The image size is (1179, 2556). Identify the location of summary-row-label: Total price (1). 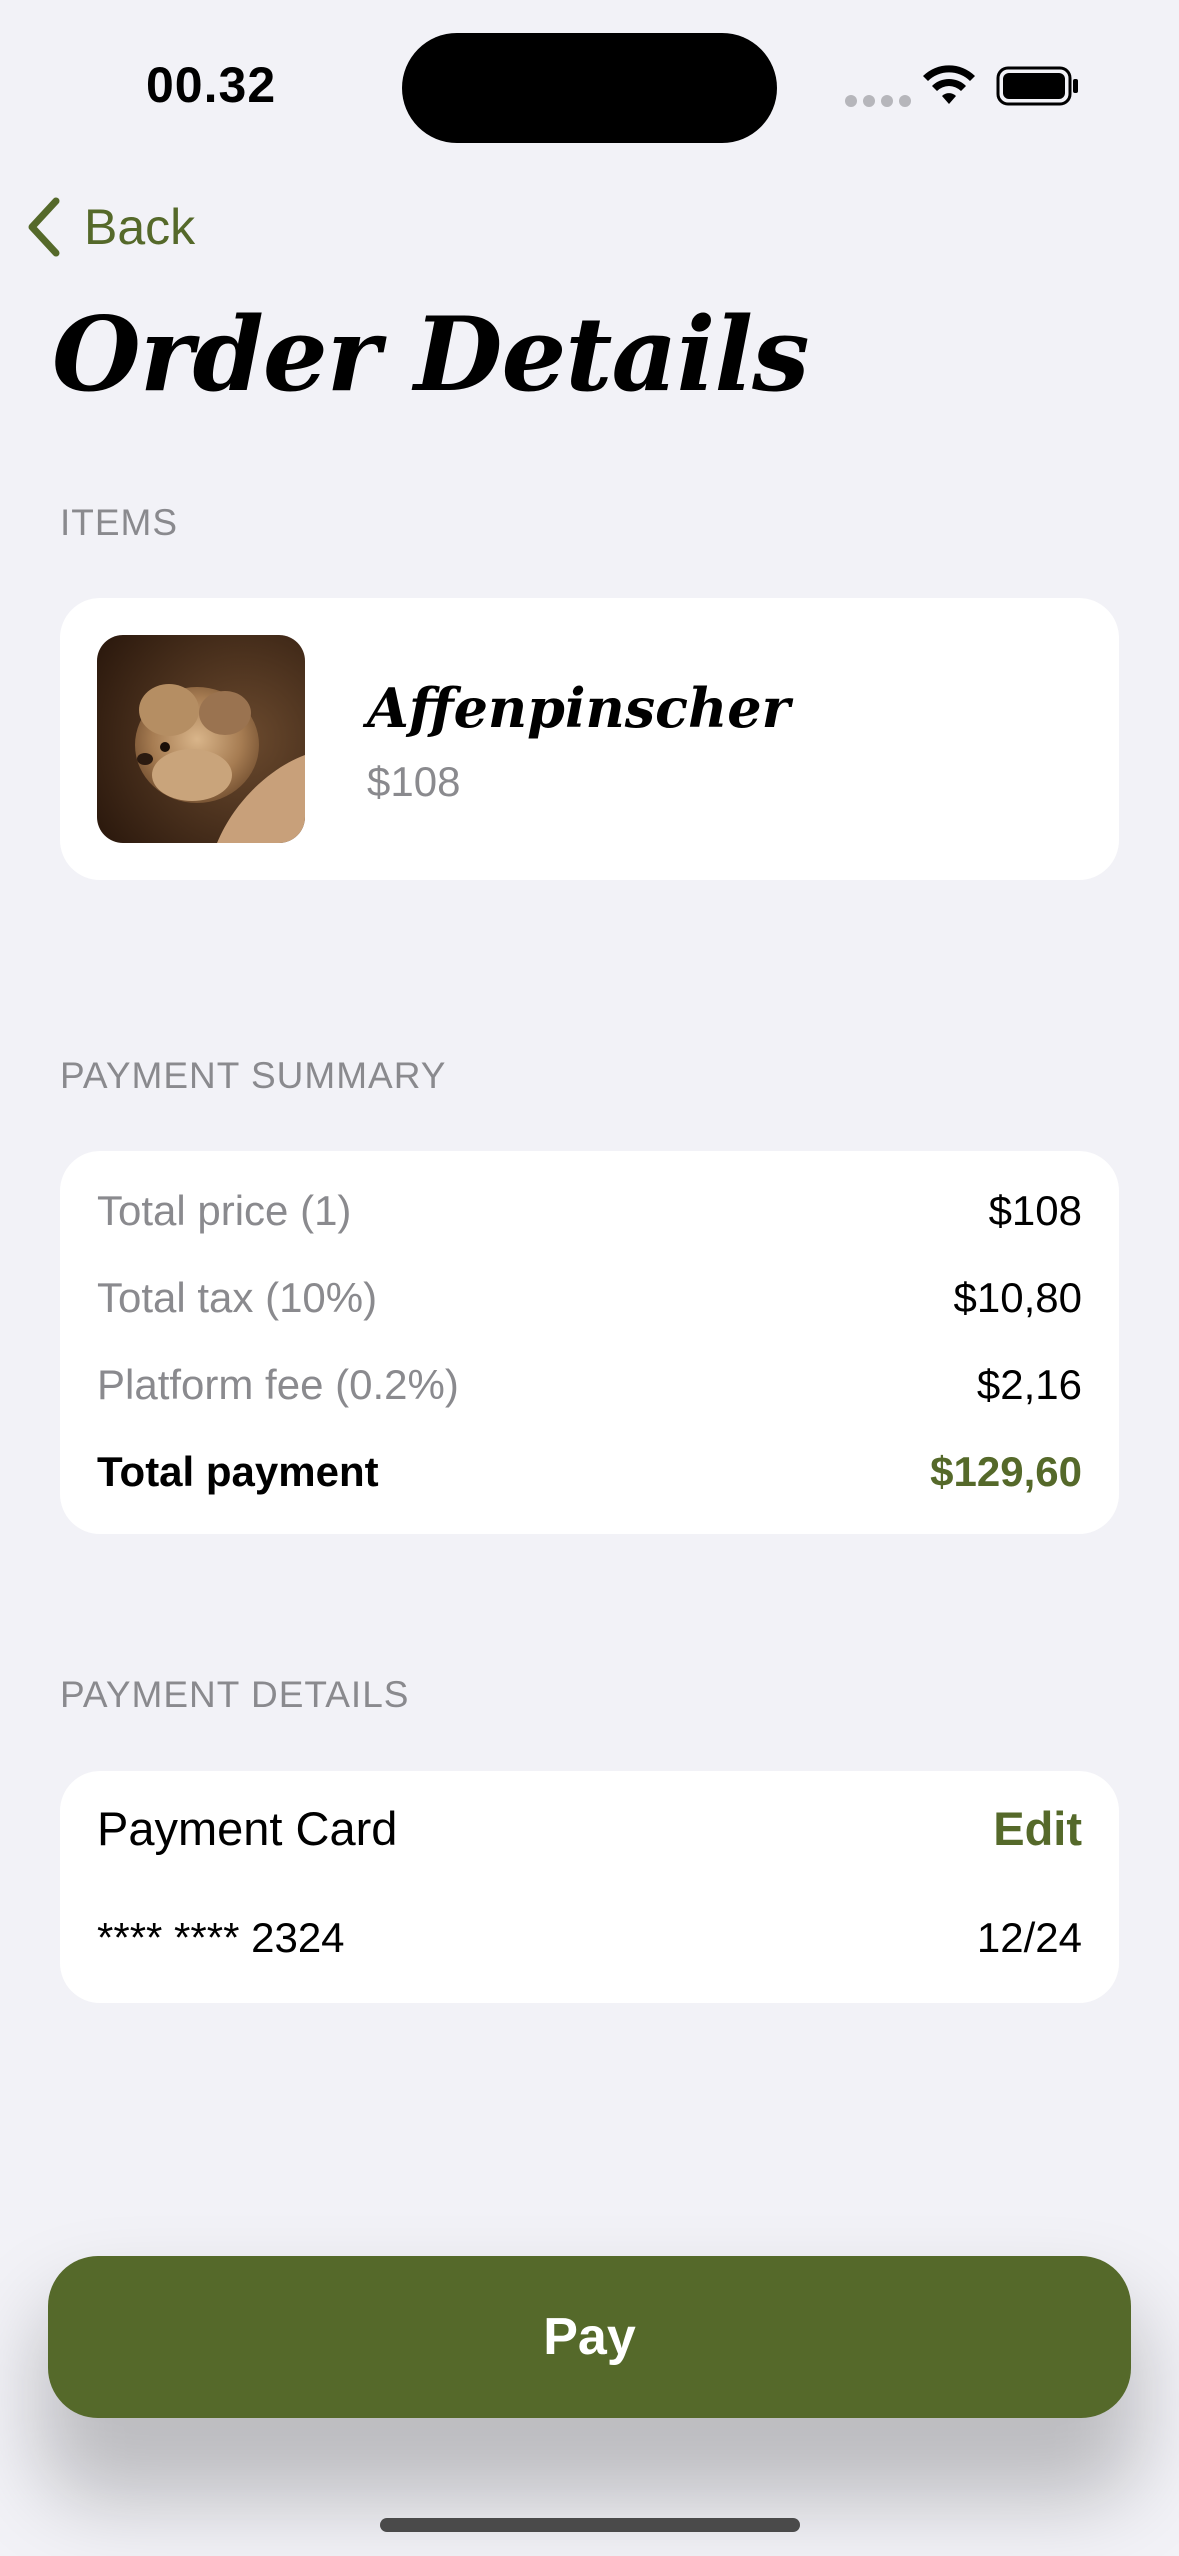
(224, 1210).